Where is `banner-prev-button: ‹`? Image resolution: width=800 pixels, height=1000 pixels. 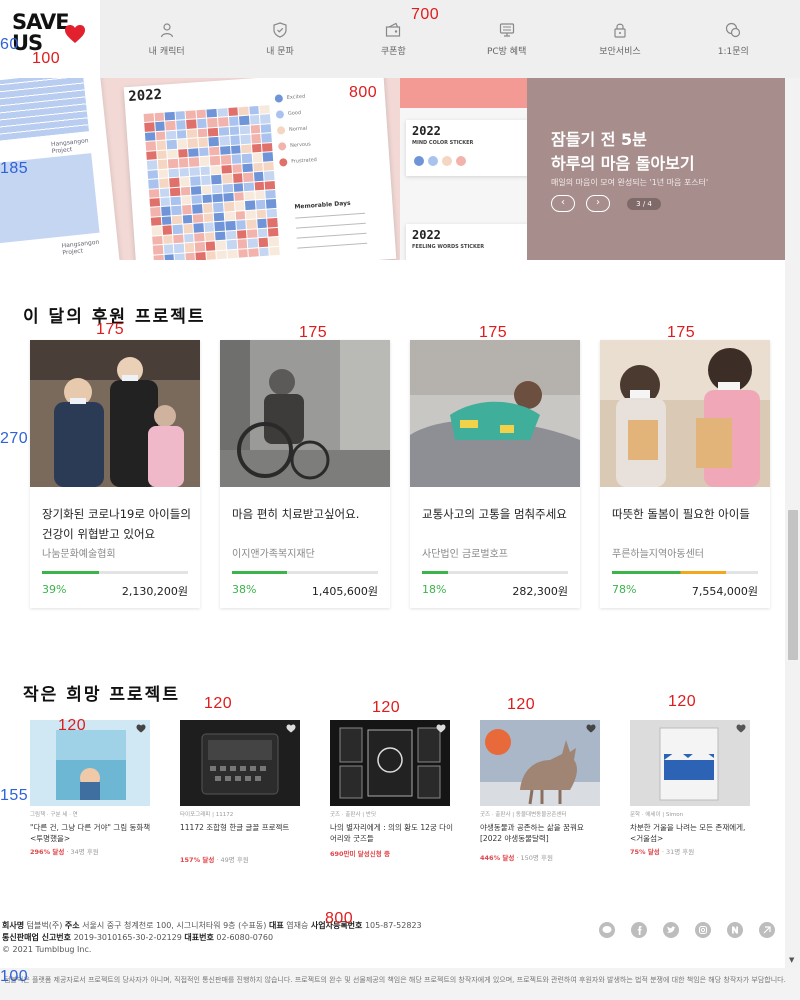
banner-prev-button: ‹ is located at coordinates (563, 203).